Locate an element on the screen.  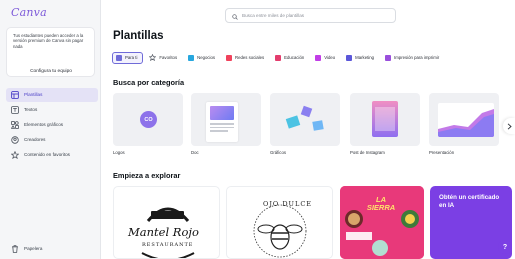
category-card-graphics: Gráficos is located at coordinates (305, 124).